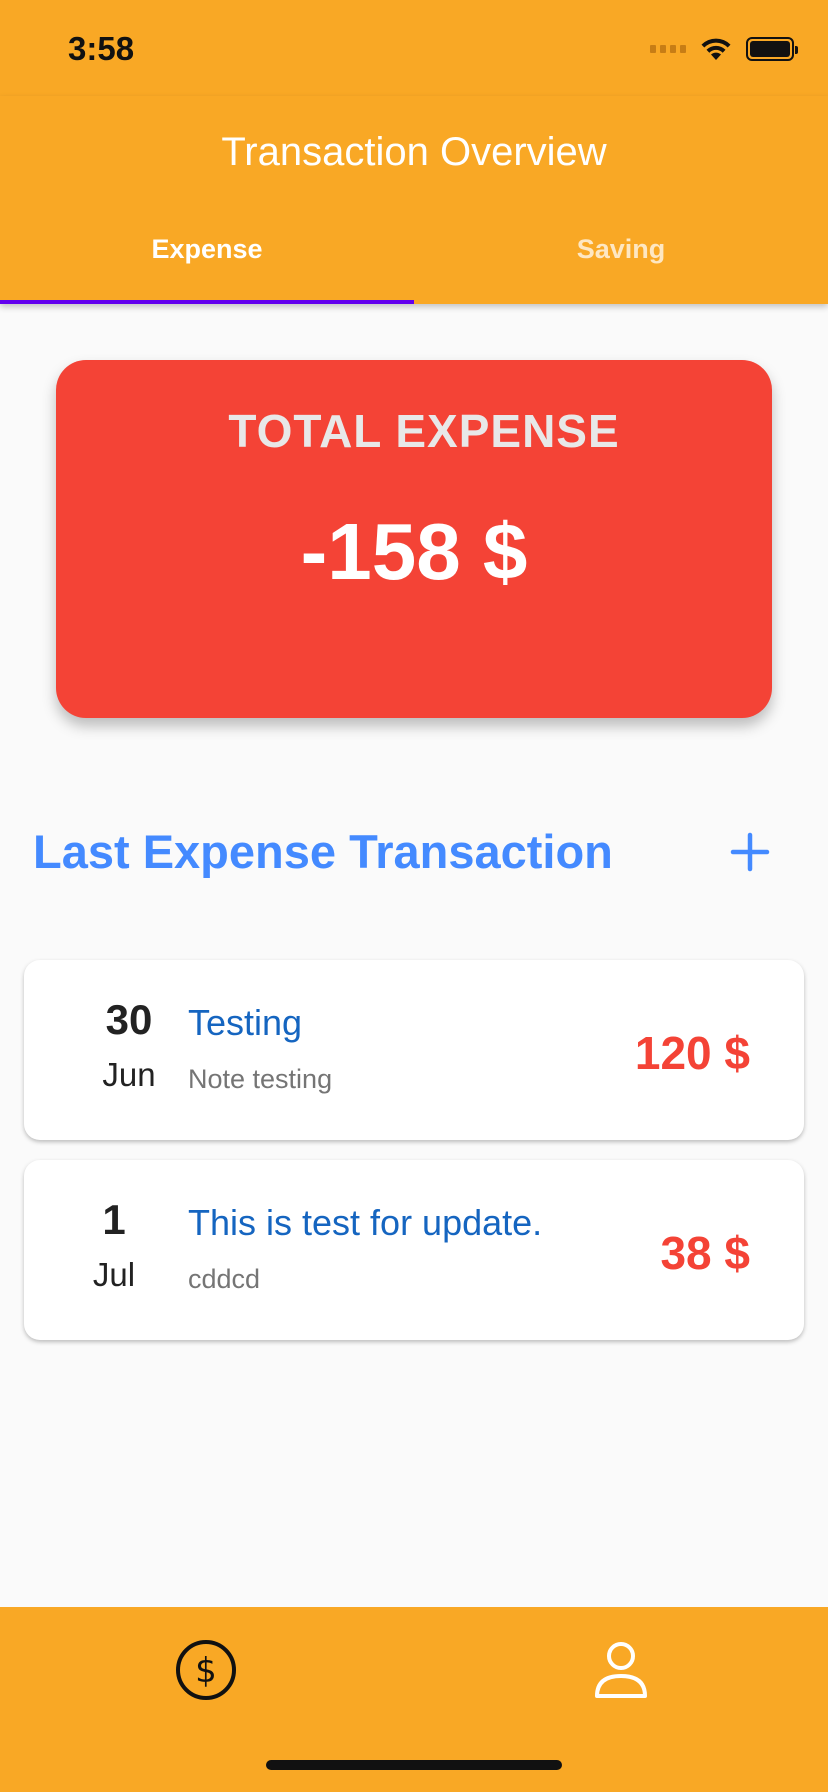 The width and height of the screenshot is (828, 1792). Describe the element at coordinates (207, 249) in the screenshot. I see `tab-expense: Expense` at that location.